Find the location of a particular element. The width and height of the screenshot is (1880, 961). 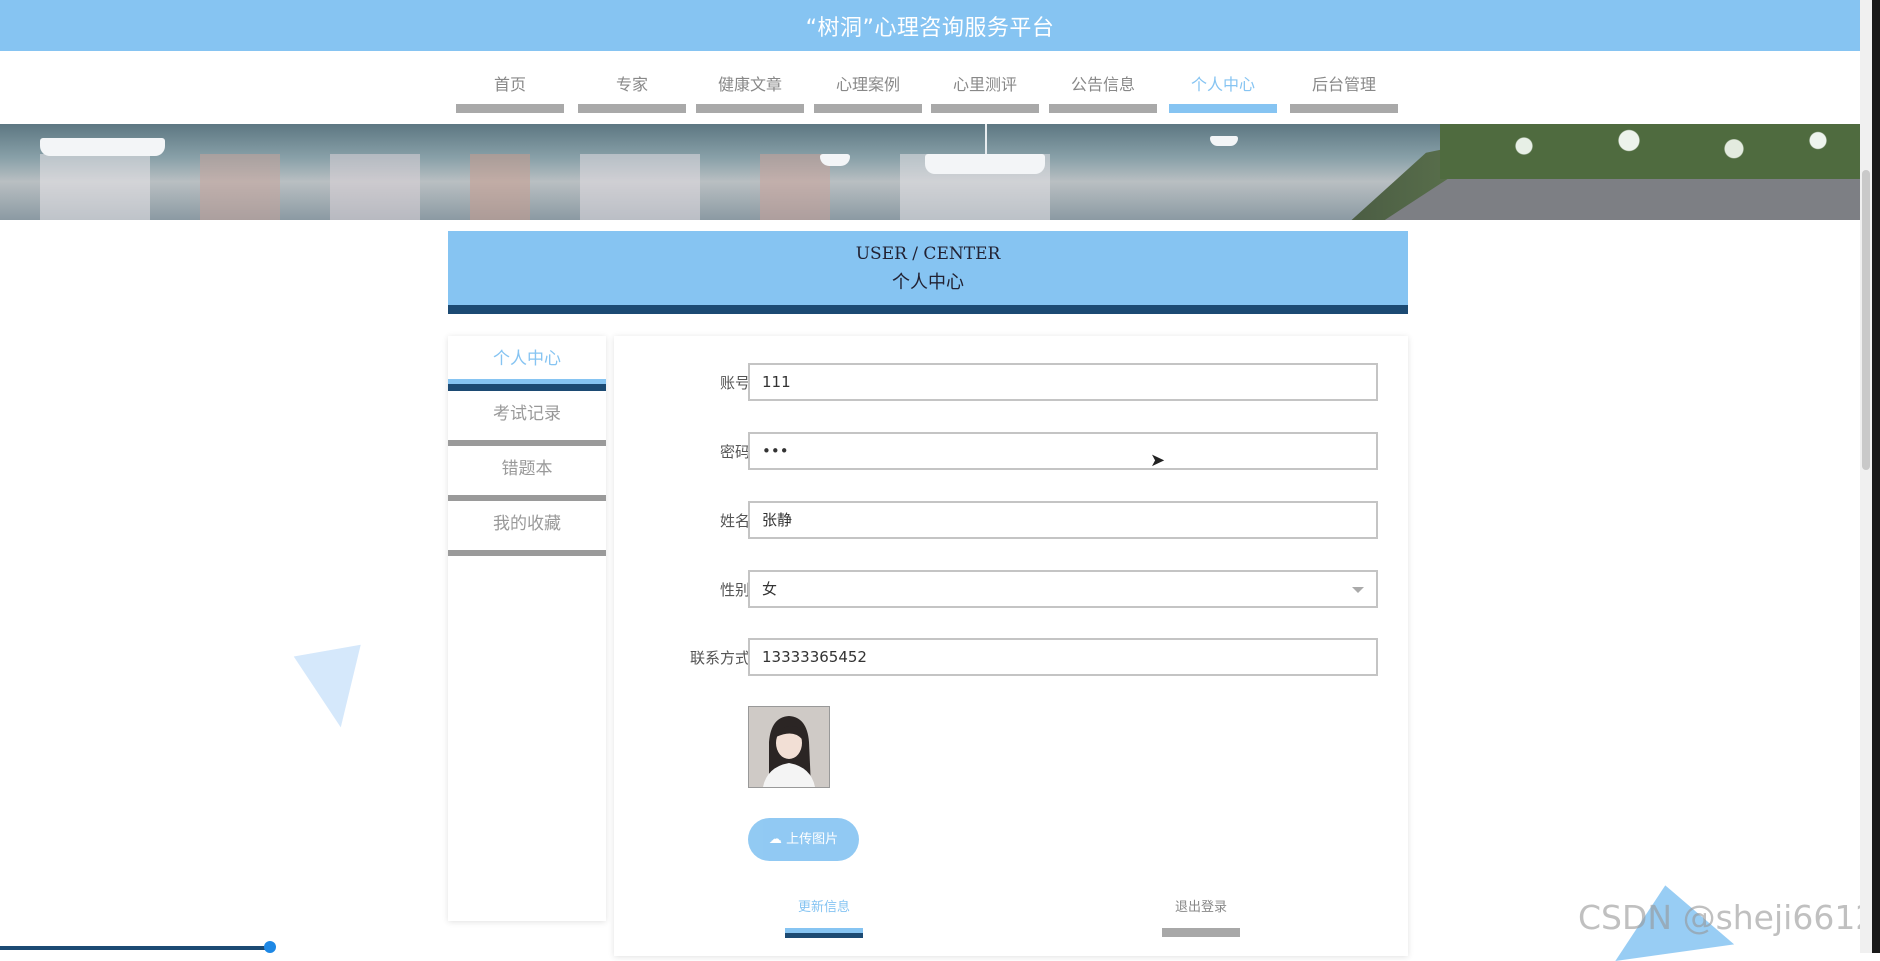

nav-item-home: 首页 is located at coordinates (510, 93).